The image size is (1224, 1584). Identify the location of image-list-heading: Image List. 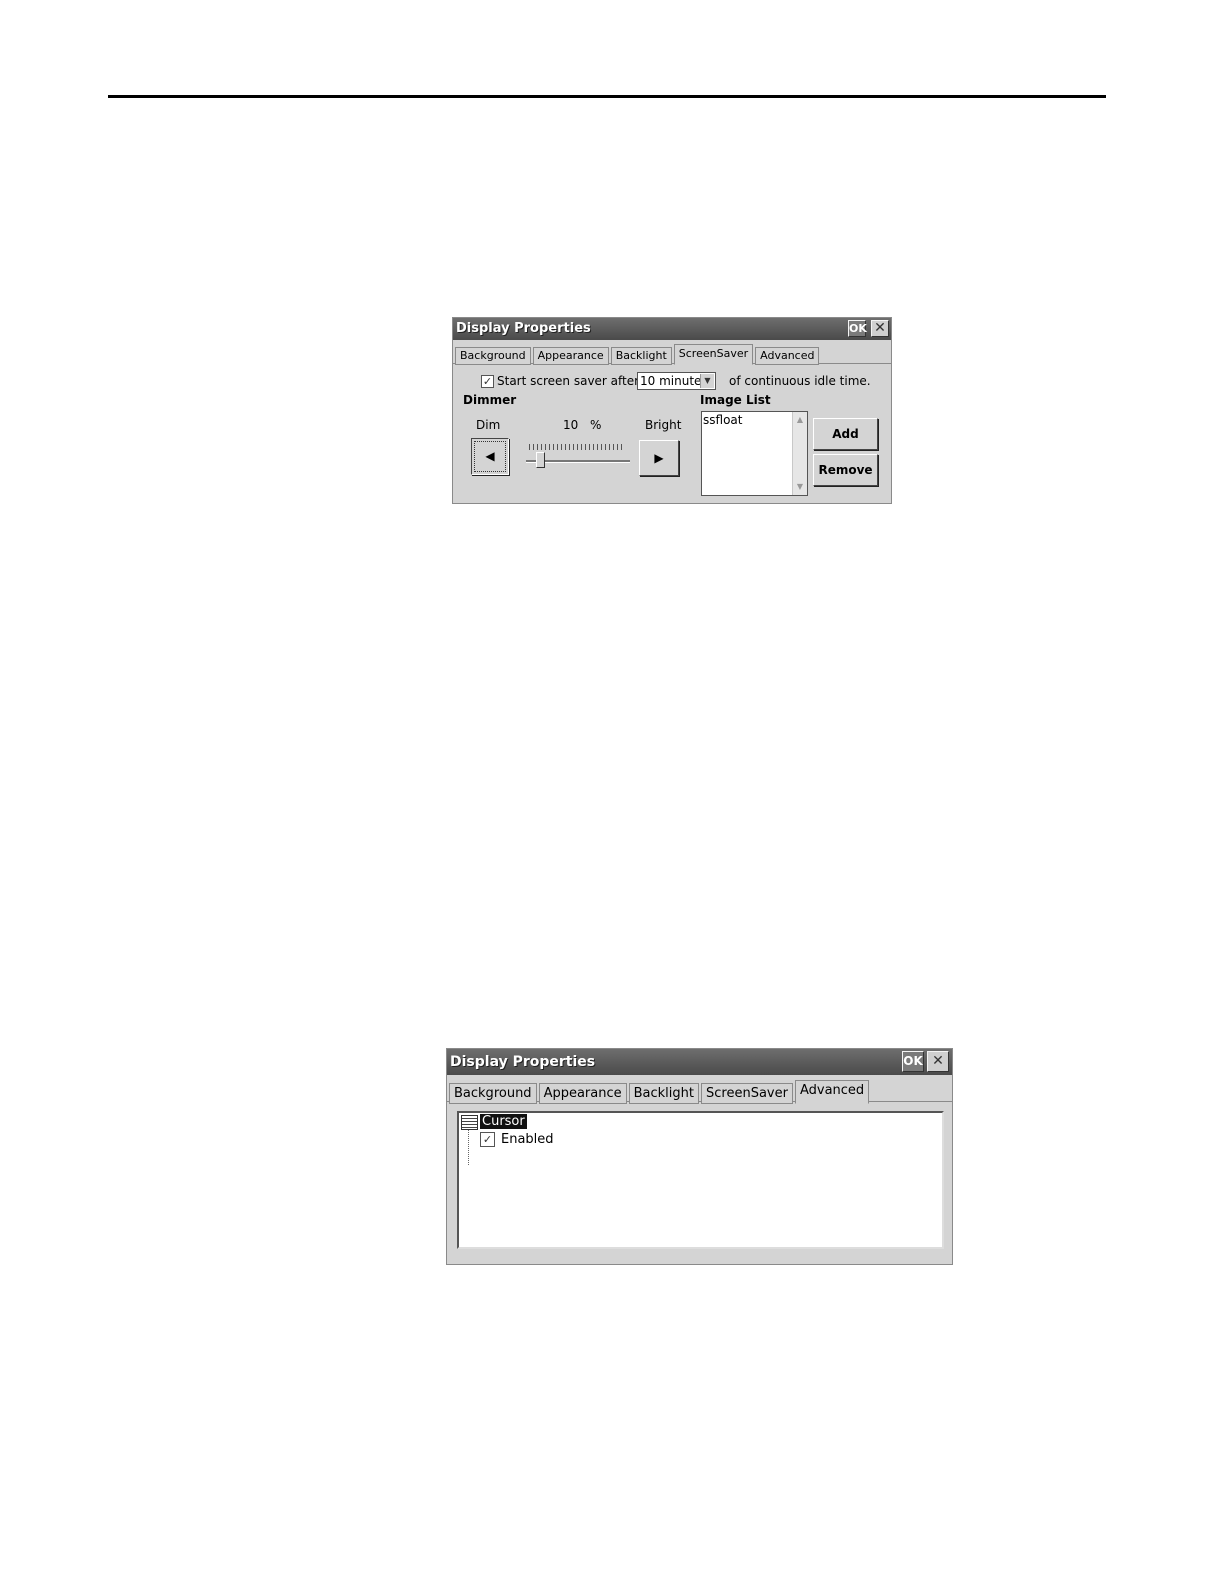
(735, 400).